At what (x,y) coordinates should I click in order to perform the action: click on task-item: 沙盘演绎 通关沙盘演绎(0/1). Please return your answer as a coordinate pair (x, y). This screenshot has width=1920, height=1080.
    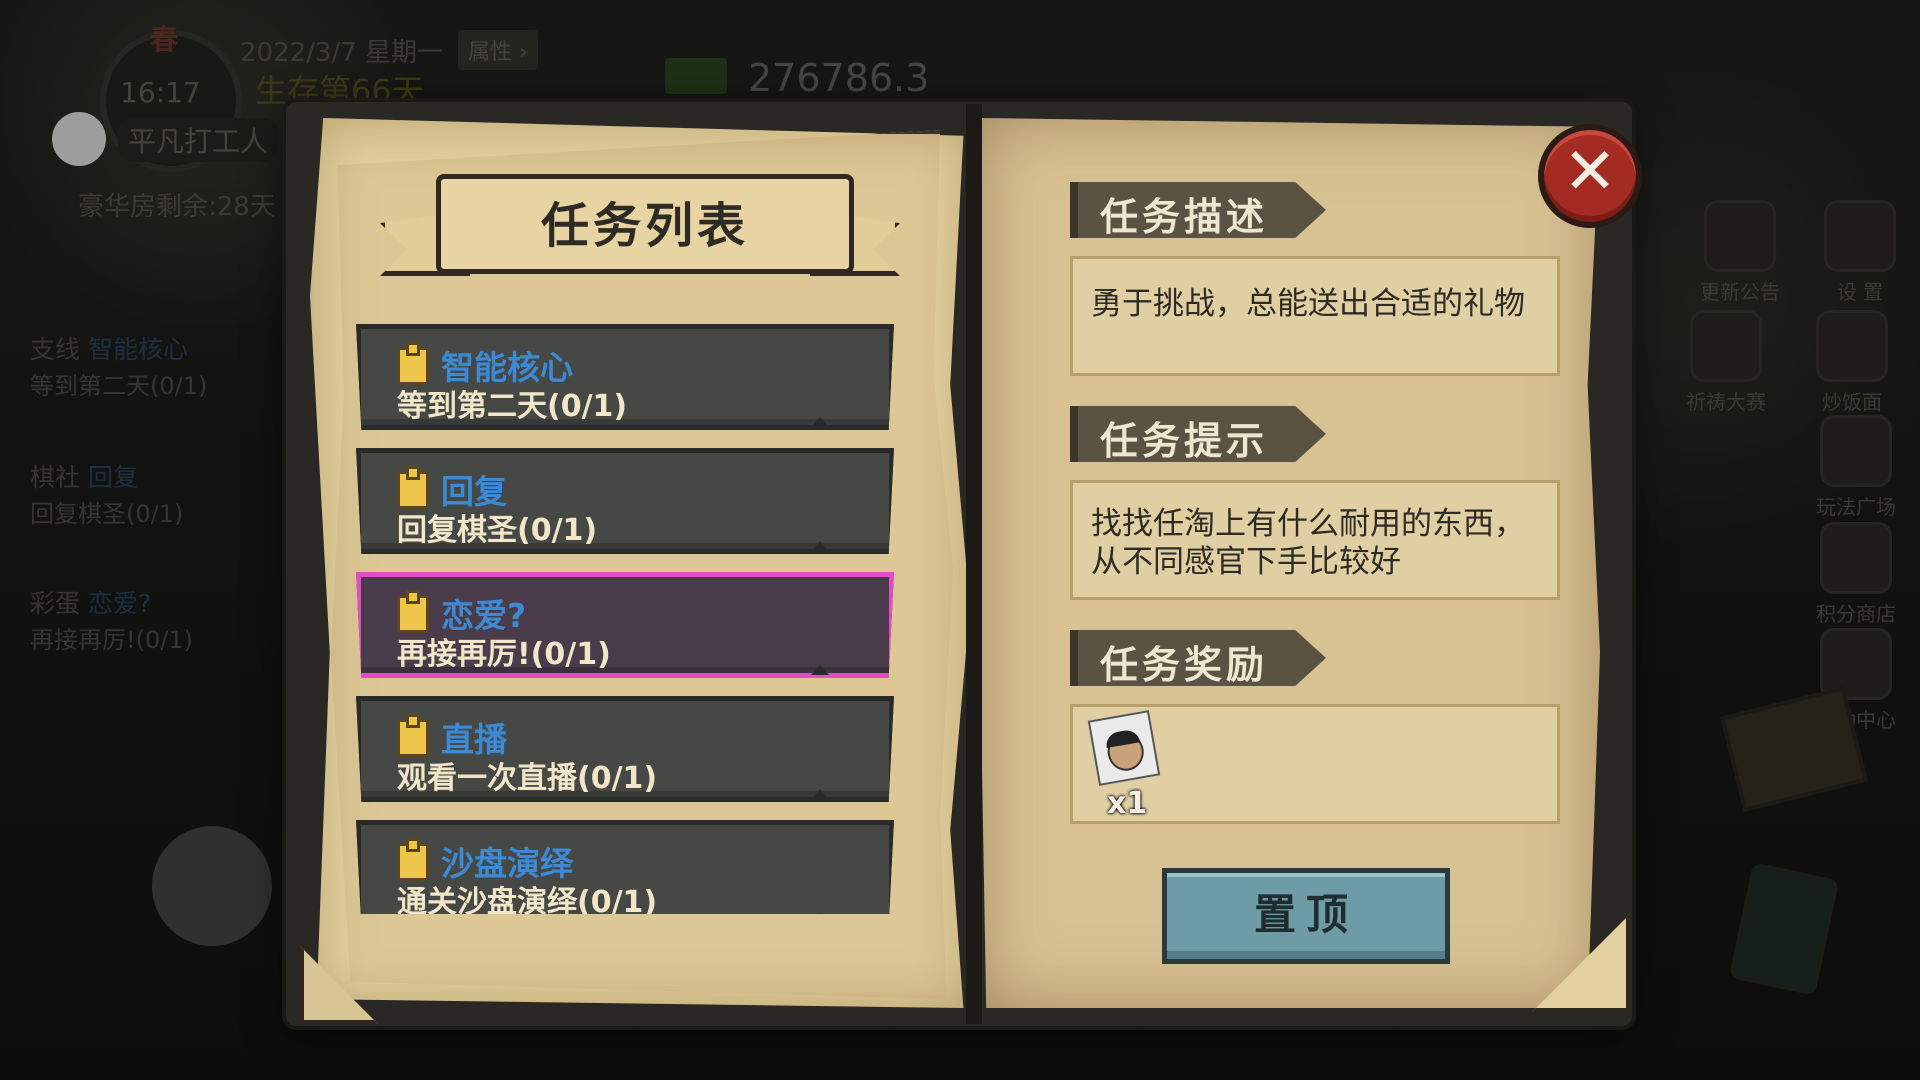
    Looking at the image, I should click on (625, 867).